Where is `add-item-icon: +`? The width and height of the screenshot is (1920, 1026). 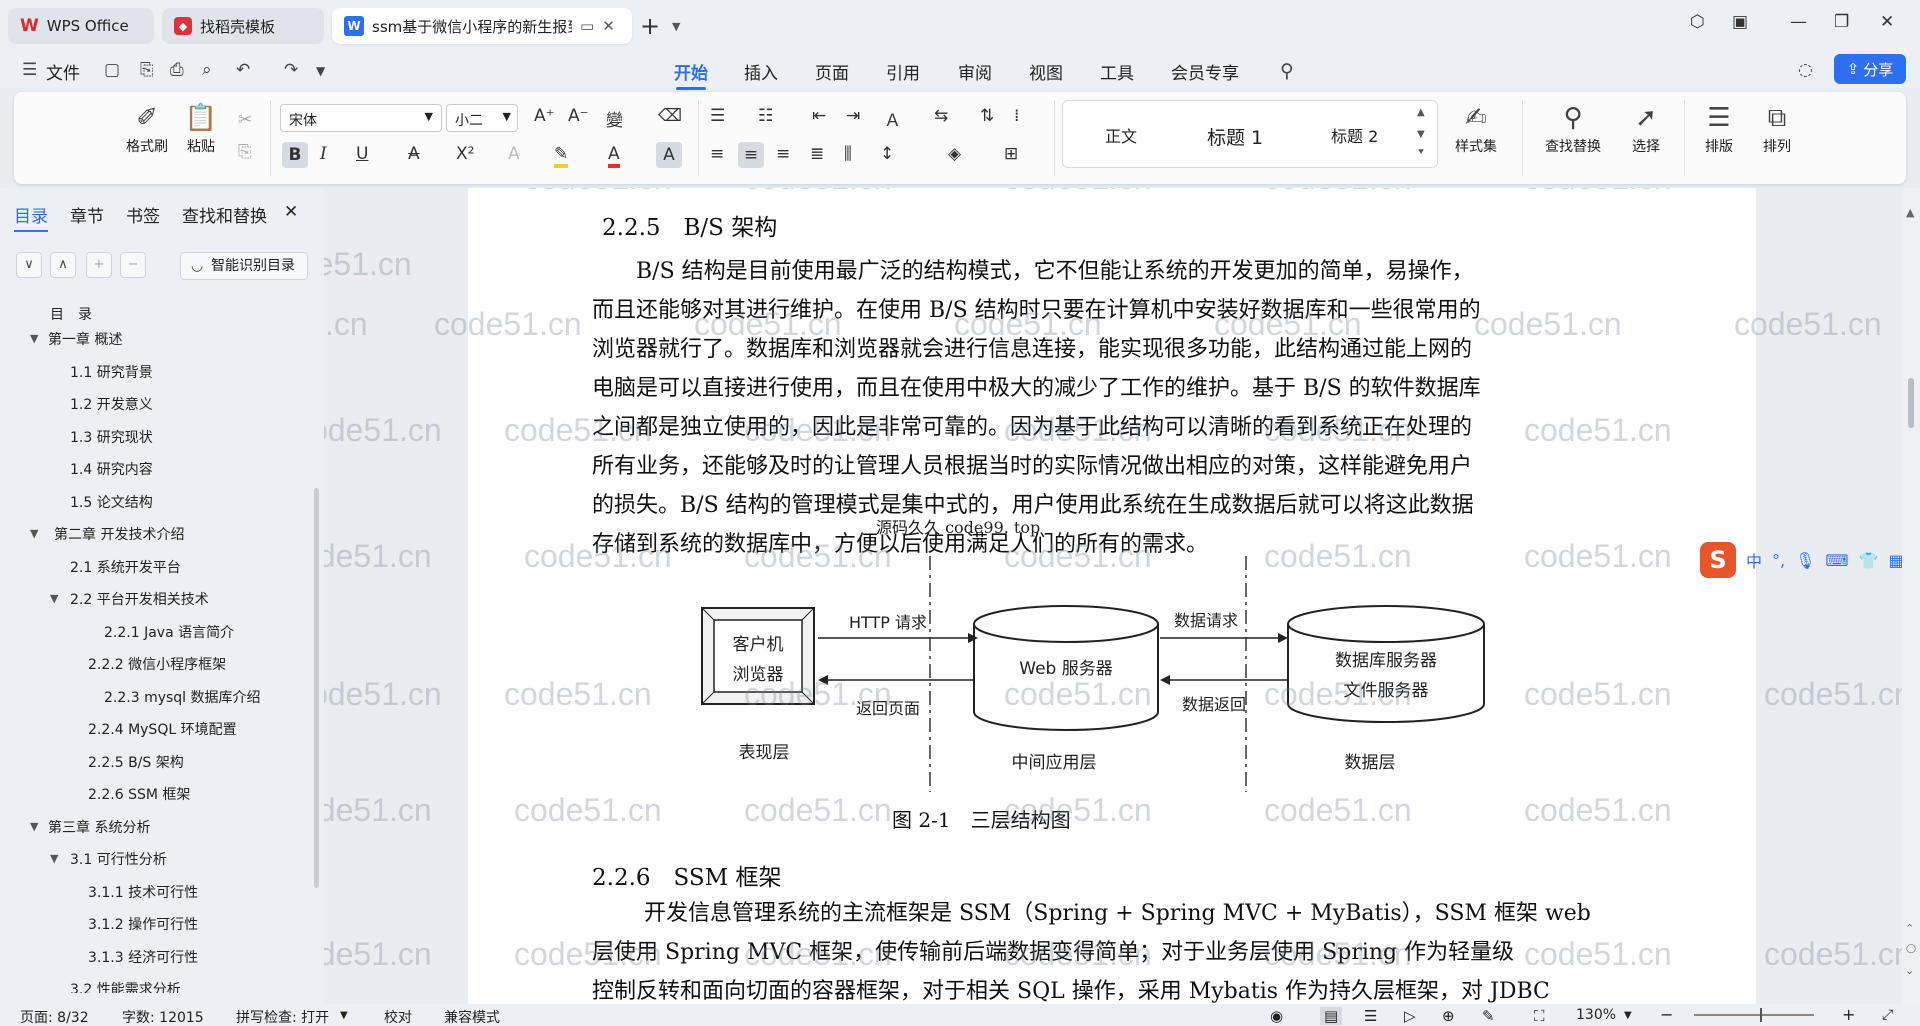 add-item-icon: + is located at coordinates (99, 265).